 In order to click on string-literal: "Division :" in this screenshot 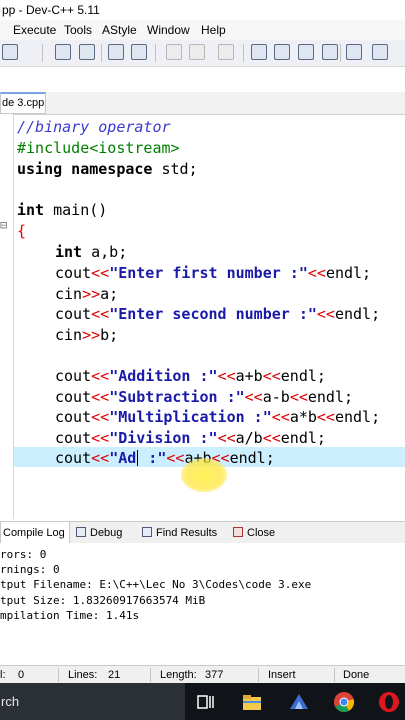, I will do `click(163, 438)`.